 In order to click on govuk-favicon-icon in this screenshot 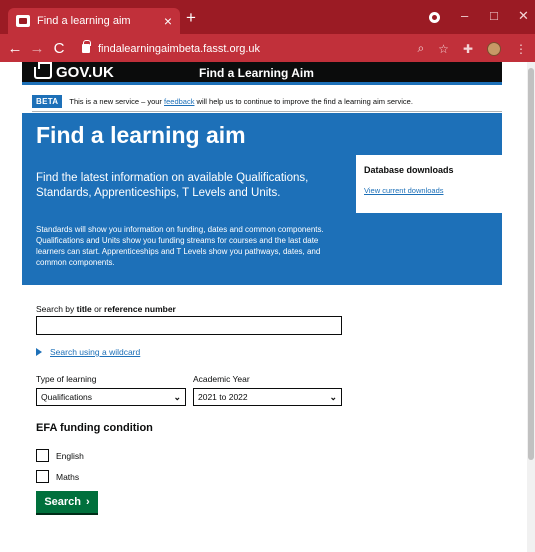, I will do `click(23, 21)`.